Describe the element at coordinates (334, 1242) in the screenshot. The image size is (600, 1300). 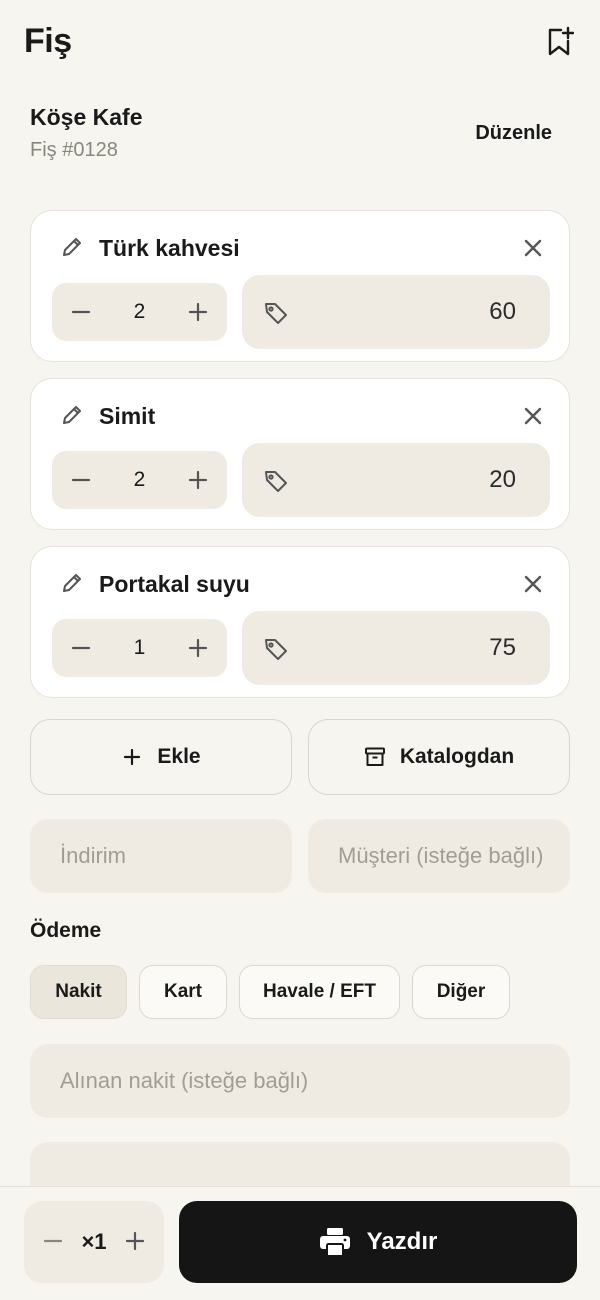
I see `printer-icon` at that location.